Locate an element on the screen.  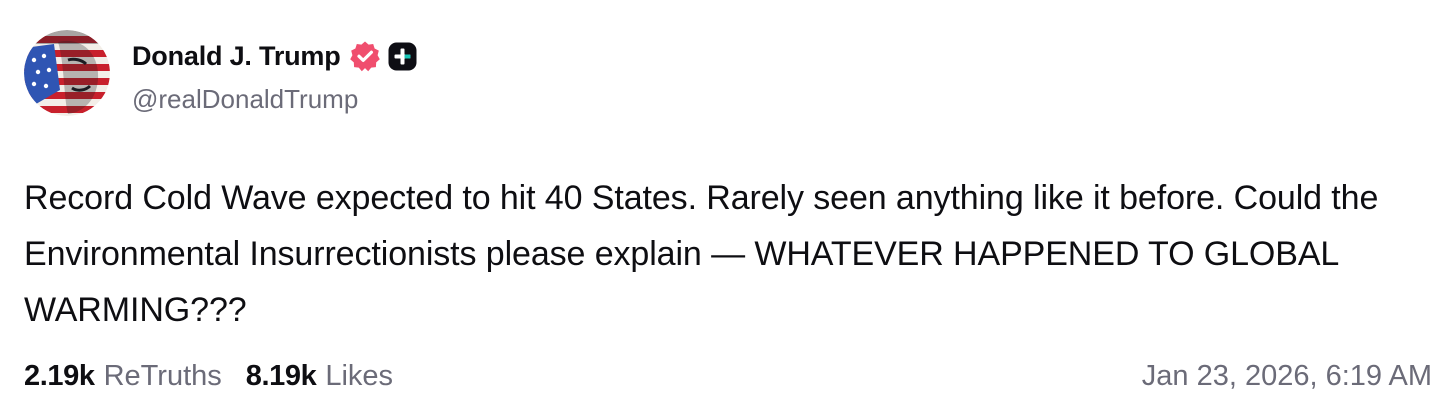
verified-badge-icon is located at coordinates (365, 56).